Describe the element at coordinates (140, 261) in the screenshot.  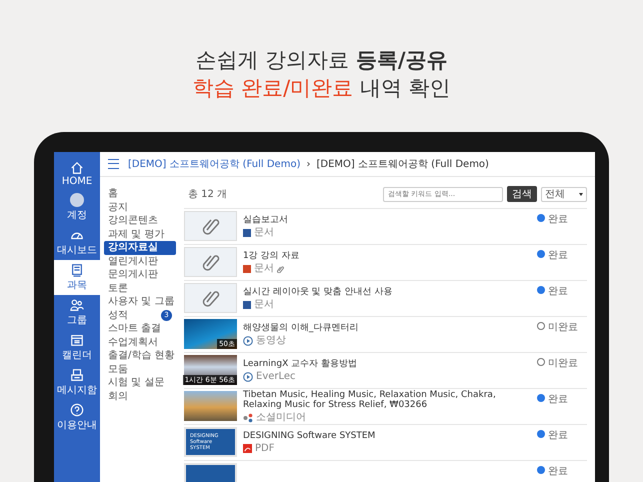
I see `menu-item: 열린게시판` at that location.